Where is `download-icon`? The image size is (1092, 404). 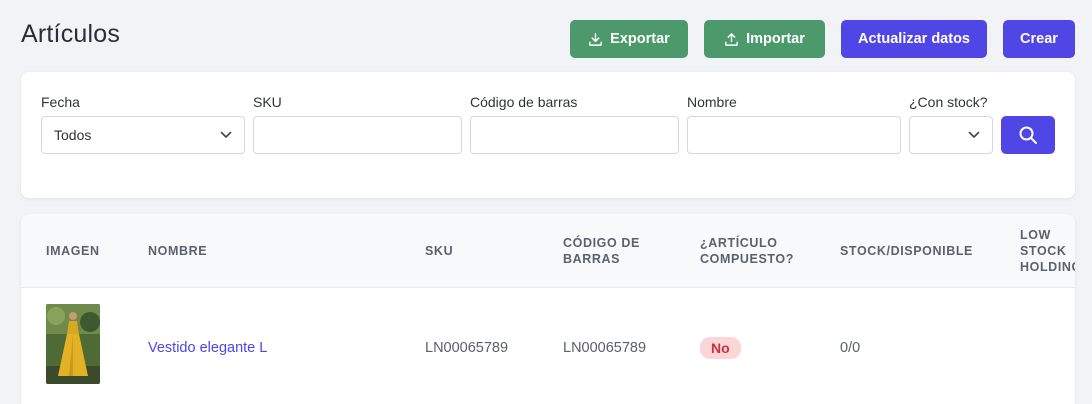 download-icon is located at coordinates (595, 39).